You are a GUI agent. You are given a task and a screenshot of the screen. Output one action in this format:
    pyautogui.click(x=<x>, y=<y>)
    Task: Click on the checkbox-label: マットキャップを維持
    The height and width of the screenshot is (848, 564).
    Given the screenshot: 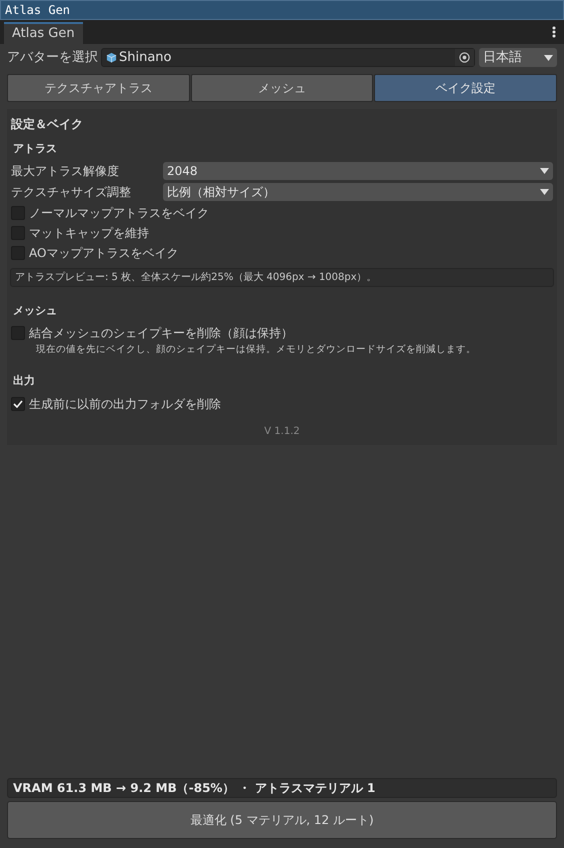 What is the action you would take?
    pyautogui.click(x=89, y=233)
    